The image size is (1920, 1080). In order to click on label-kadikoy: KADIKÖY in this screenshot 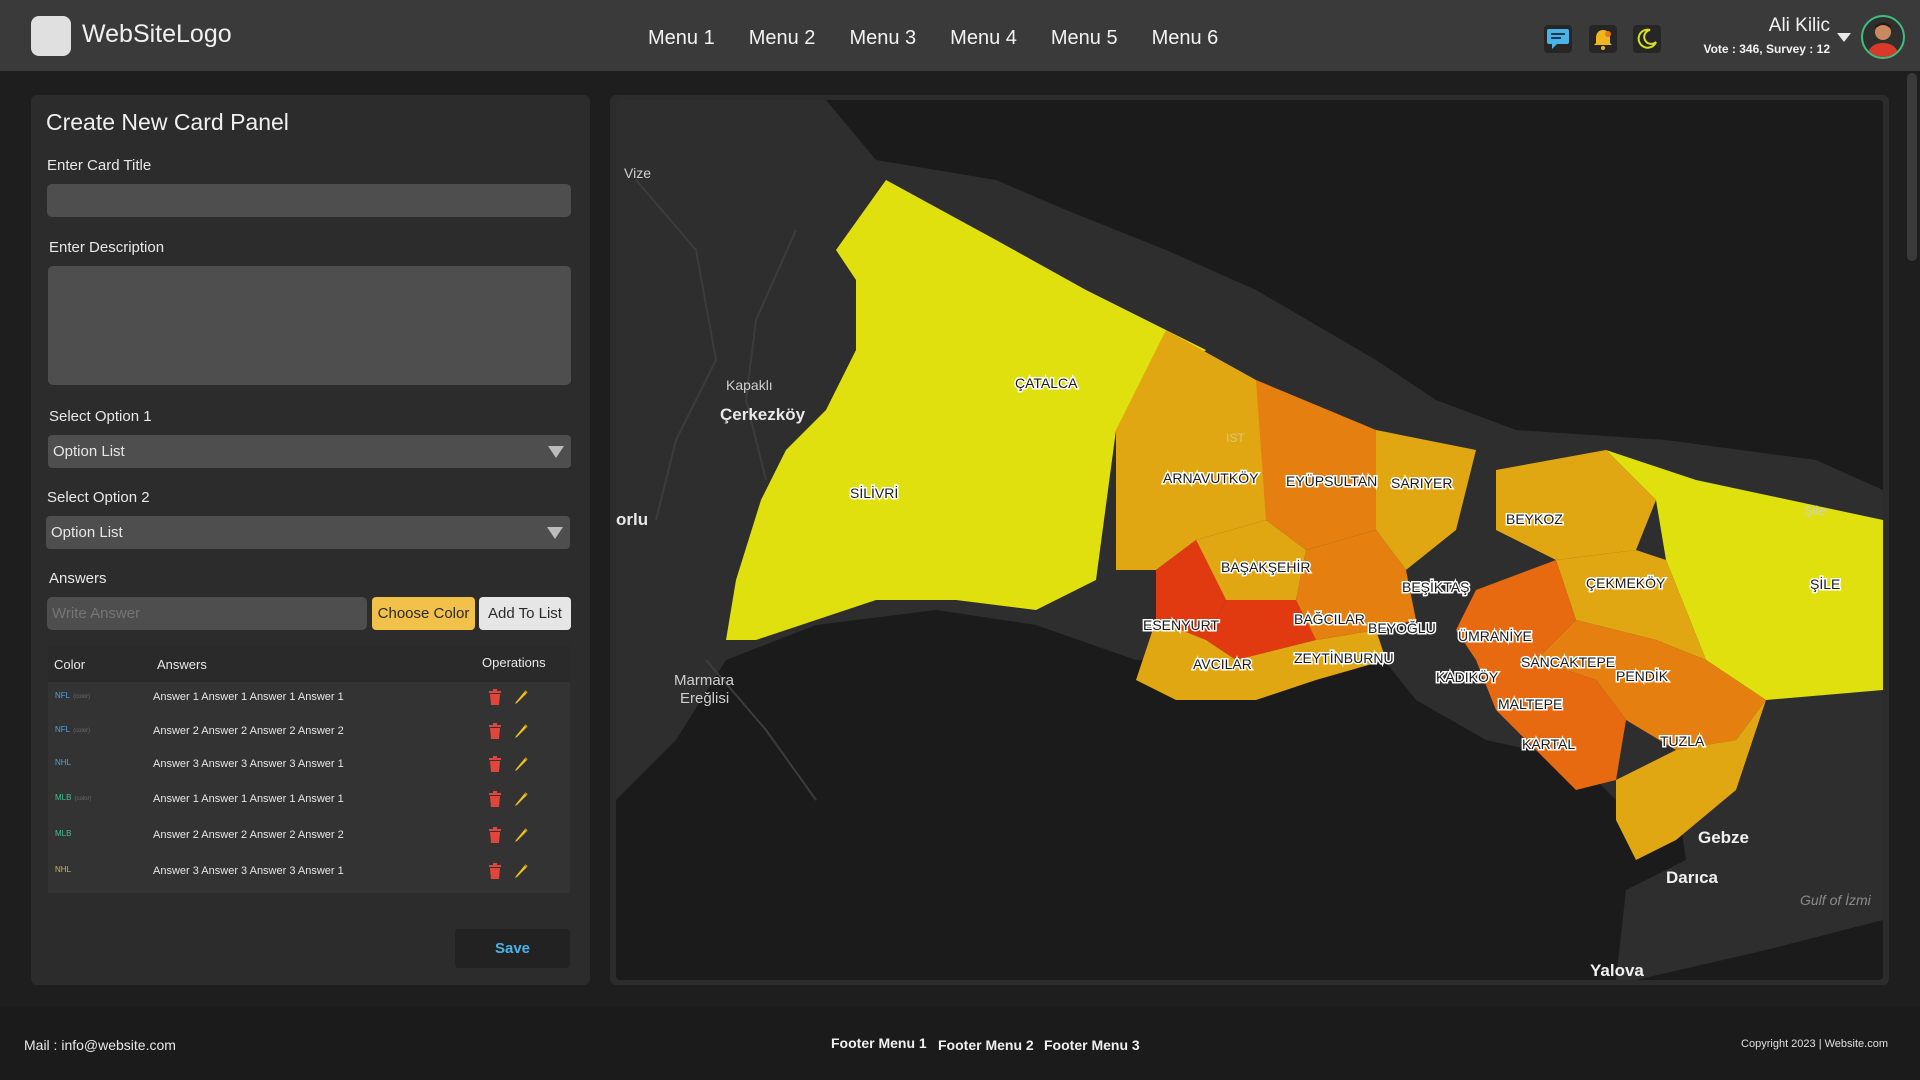, I will do `click(1467, 676)`.